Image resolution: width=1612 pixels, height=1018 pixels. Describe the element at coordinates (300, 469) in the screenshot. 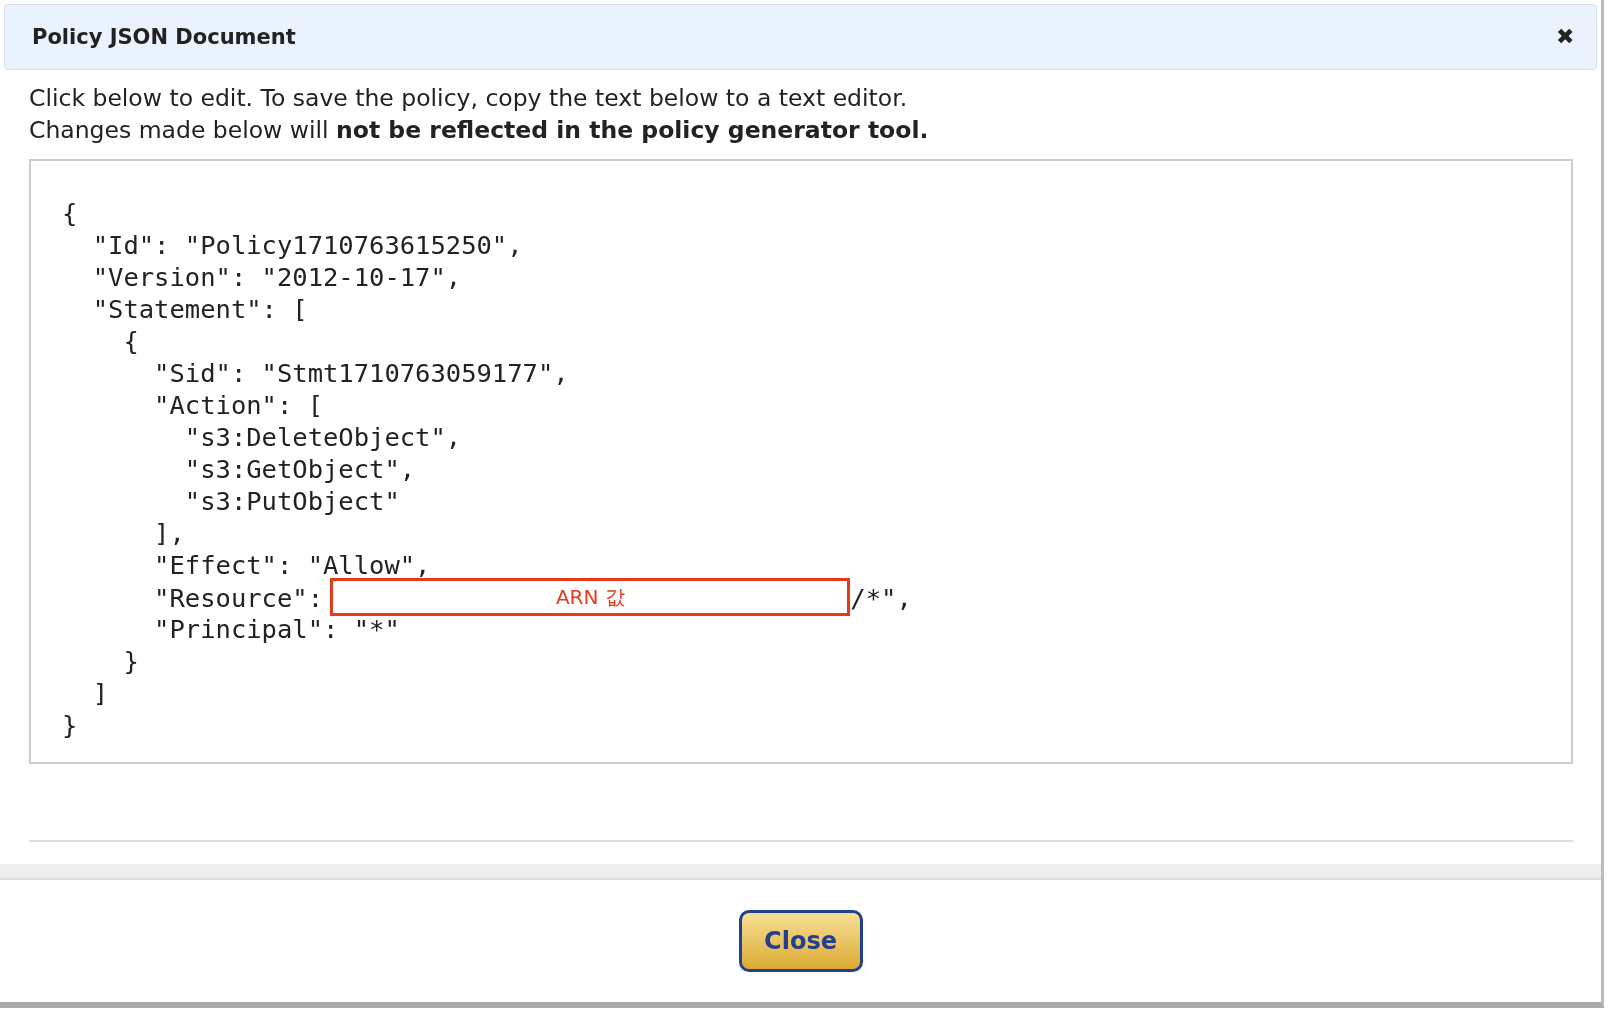

I see `code-line: "s3:GetObject",` at that location.